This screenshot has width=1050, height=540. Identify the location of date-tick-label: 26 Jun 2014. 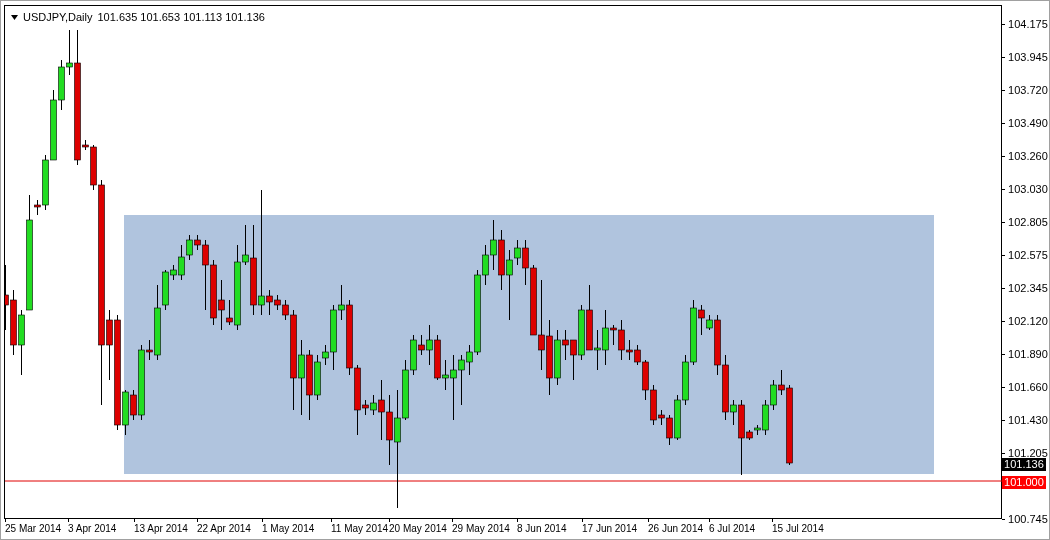
(676, 528).